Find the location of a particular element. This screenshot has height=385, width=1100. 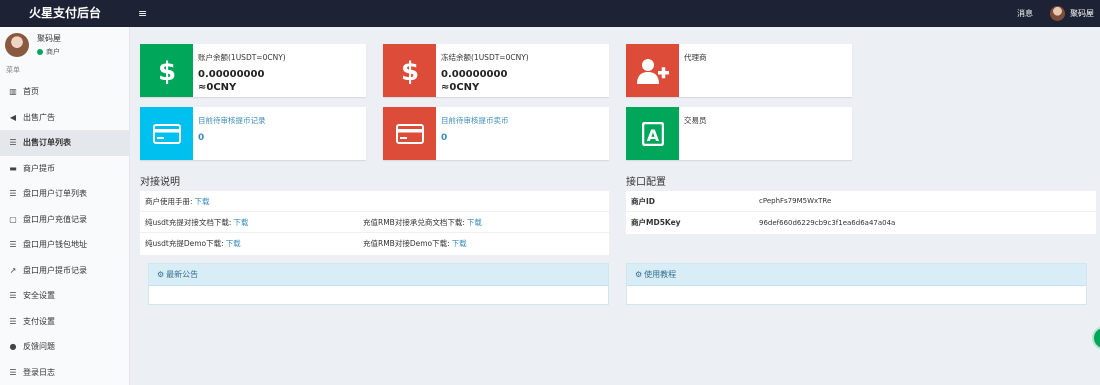

api-config-row: 商户ID cPephFs79M5WxTRe is located at coordinates (861, 201).